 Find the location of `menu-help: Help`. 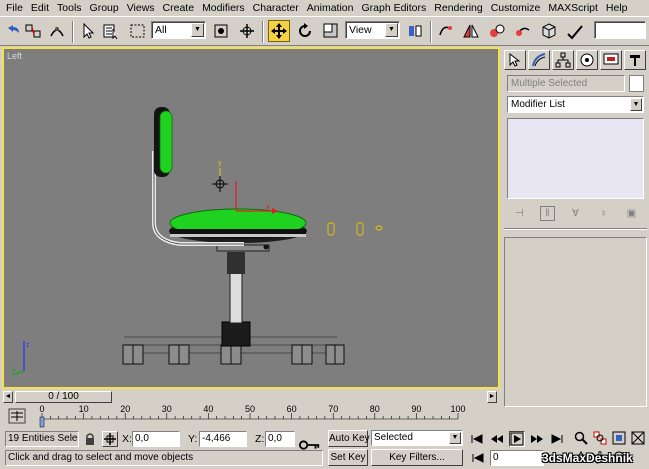

menu-help: Help is located at coordinates (617, 8).